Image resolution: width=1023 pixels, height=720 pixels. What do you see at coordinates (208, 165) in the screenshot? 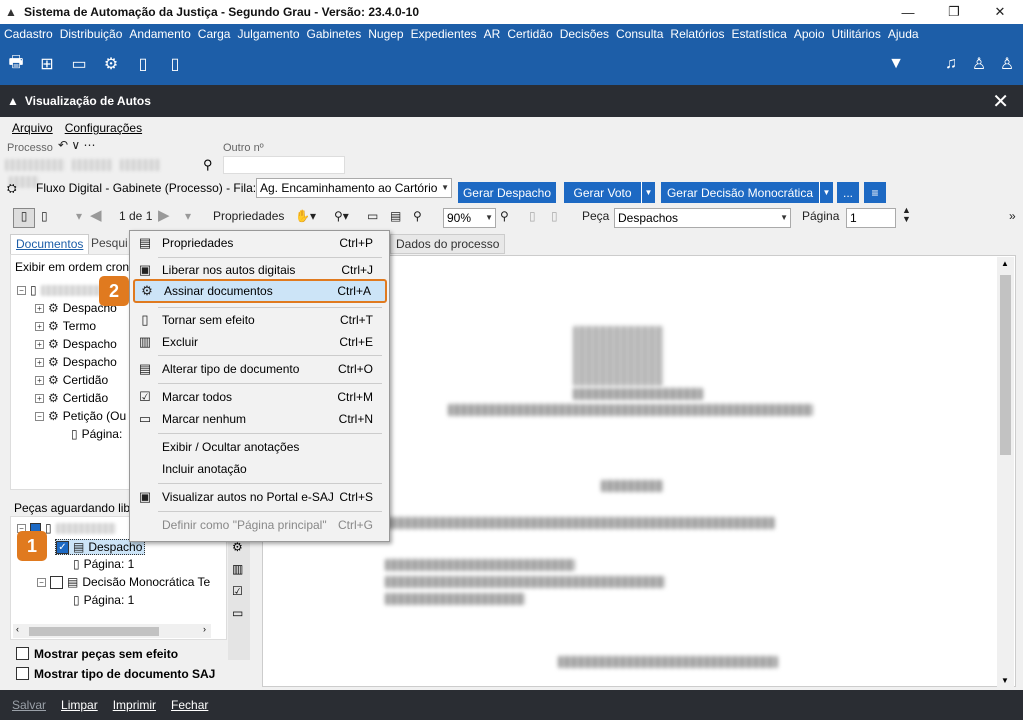
I see `search-icon: ⚲` at bounding box center [208, 165].